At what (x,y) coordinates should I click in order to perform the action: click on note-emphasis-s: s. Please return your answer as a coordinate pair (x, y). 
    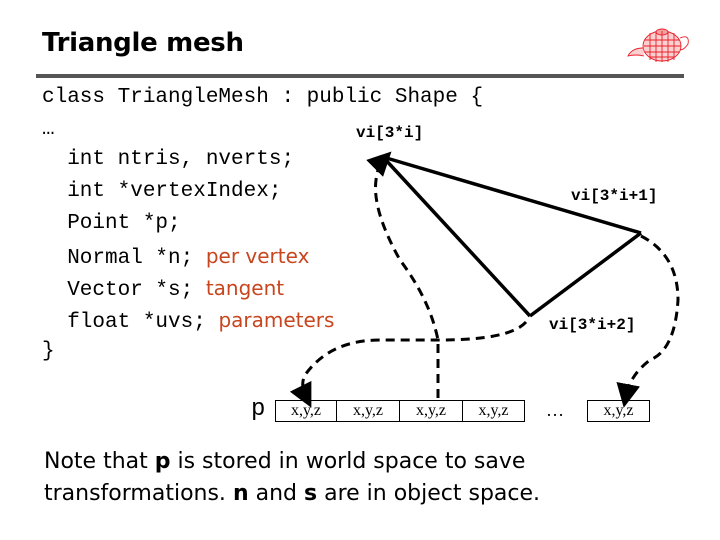
    Looking at the image, I should click on (311, 493).